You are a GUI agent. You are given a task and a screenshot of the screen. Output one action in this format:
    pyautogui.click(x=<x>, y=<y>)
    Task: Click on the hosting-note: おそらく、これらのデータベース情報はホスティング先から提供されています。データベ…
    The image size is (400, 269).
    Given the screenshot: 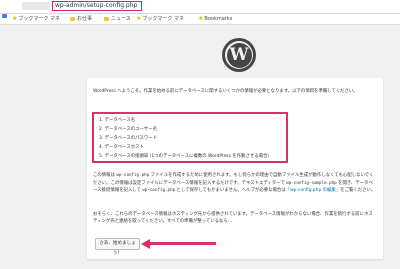 What is the action you would take?
    pyautogui.click(x=233, y=218)
    